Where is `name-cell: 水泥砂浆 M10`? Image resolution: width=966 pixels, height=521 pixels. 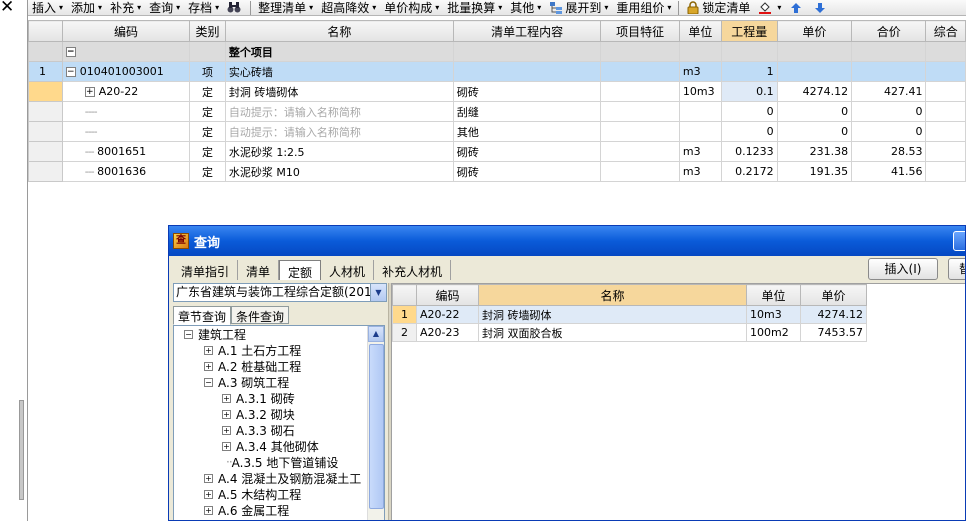 name-cell: 水泥砂浆 M10 is located at coordinates (339, 171).